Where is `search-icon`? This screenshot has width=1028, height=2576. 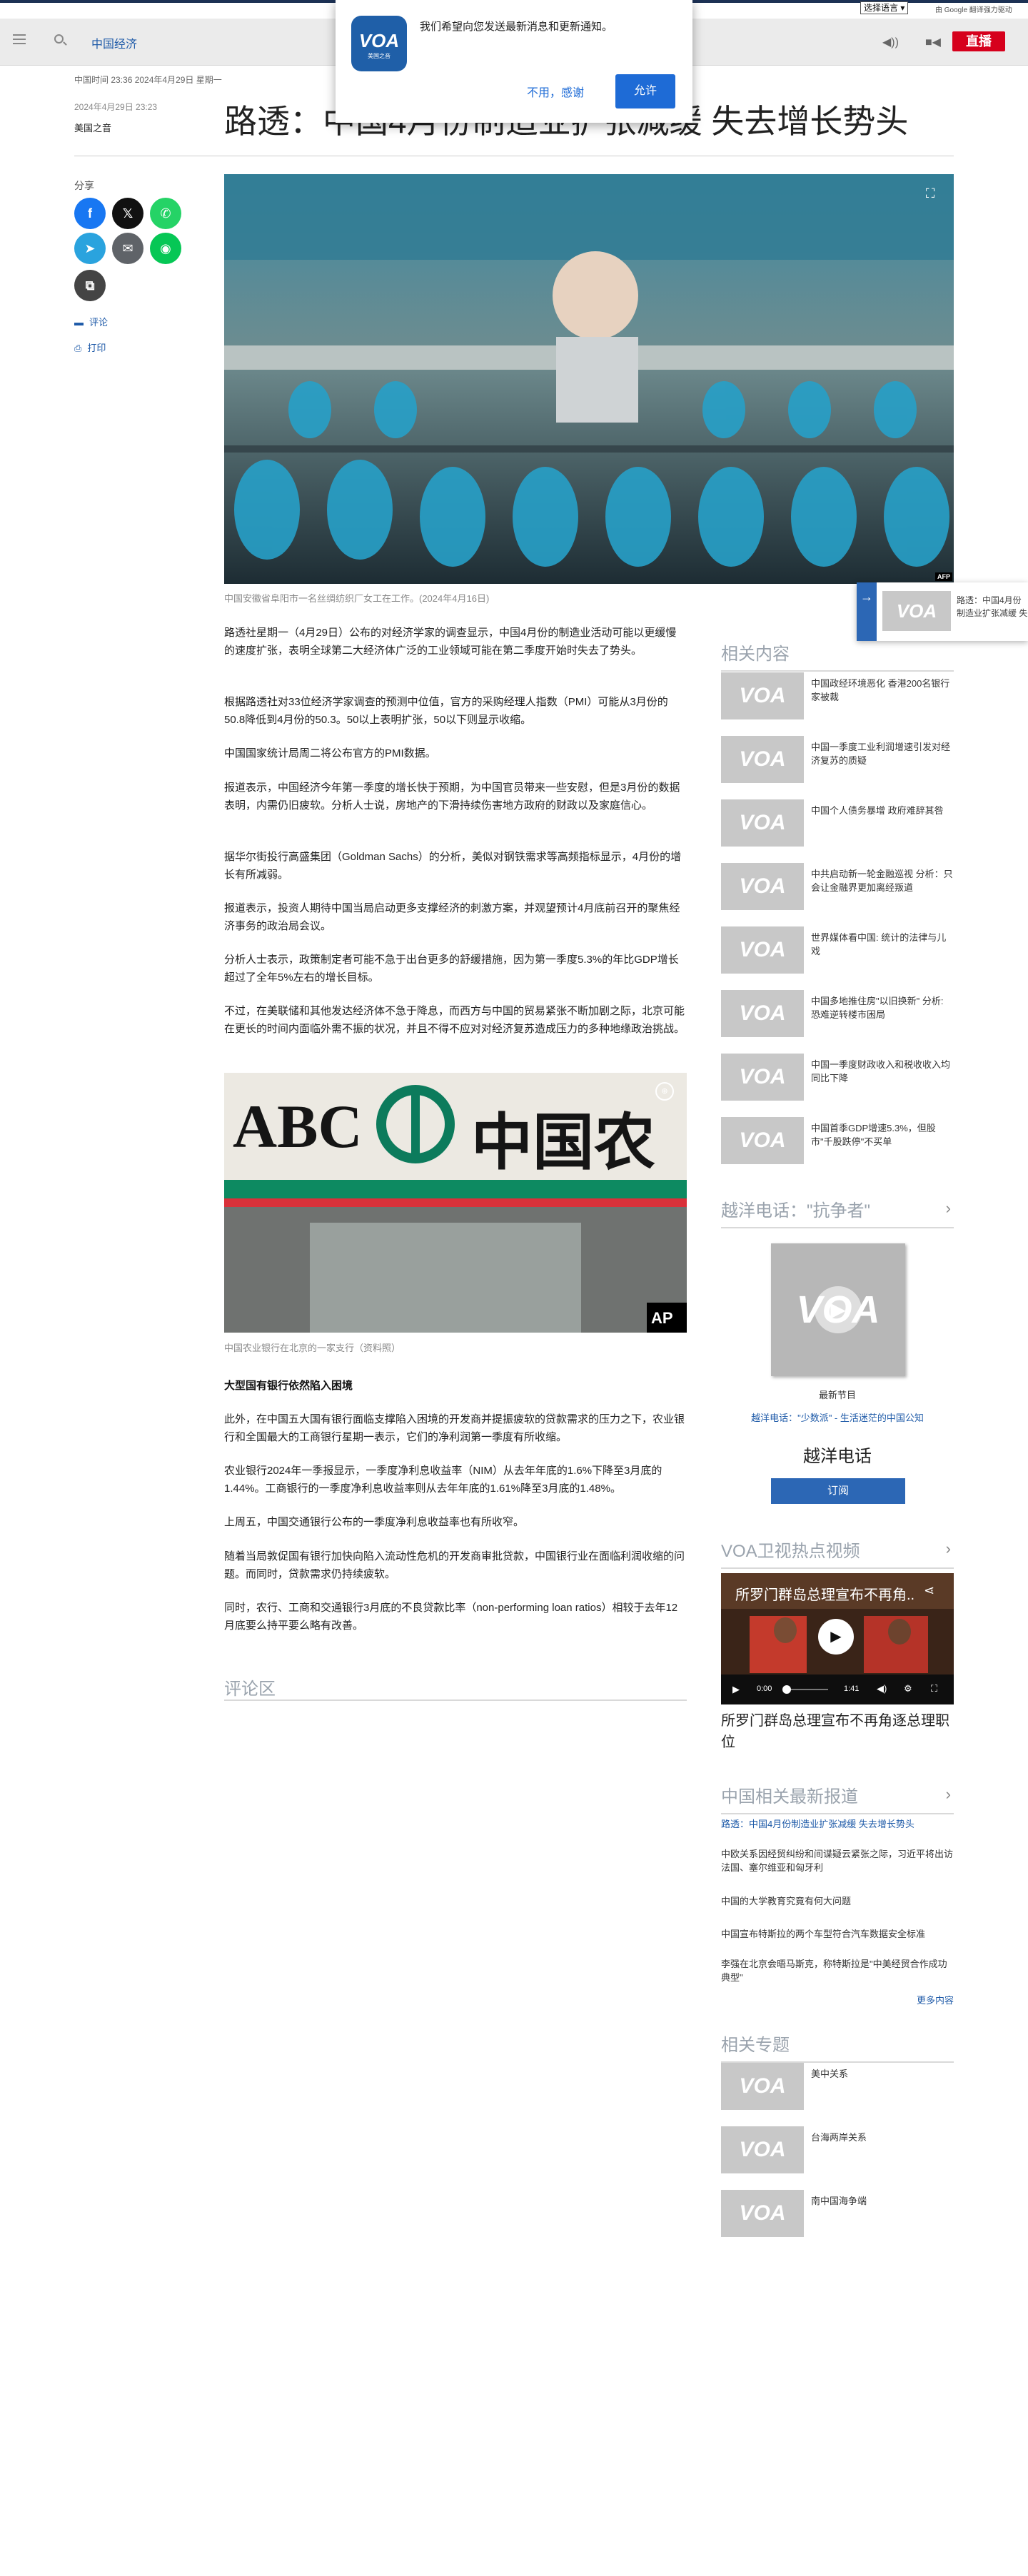
search-icon is located at coordinates (59, 39).